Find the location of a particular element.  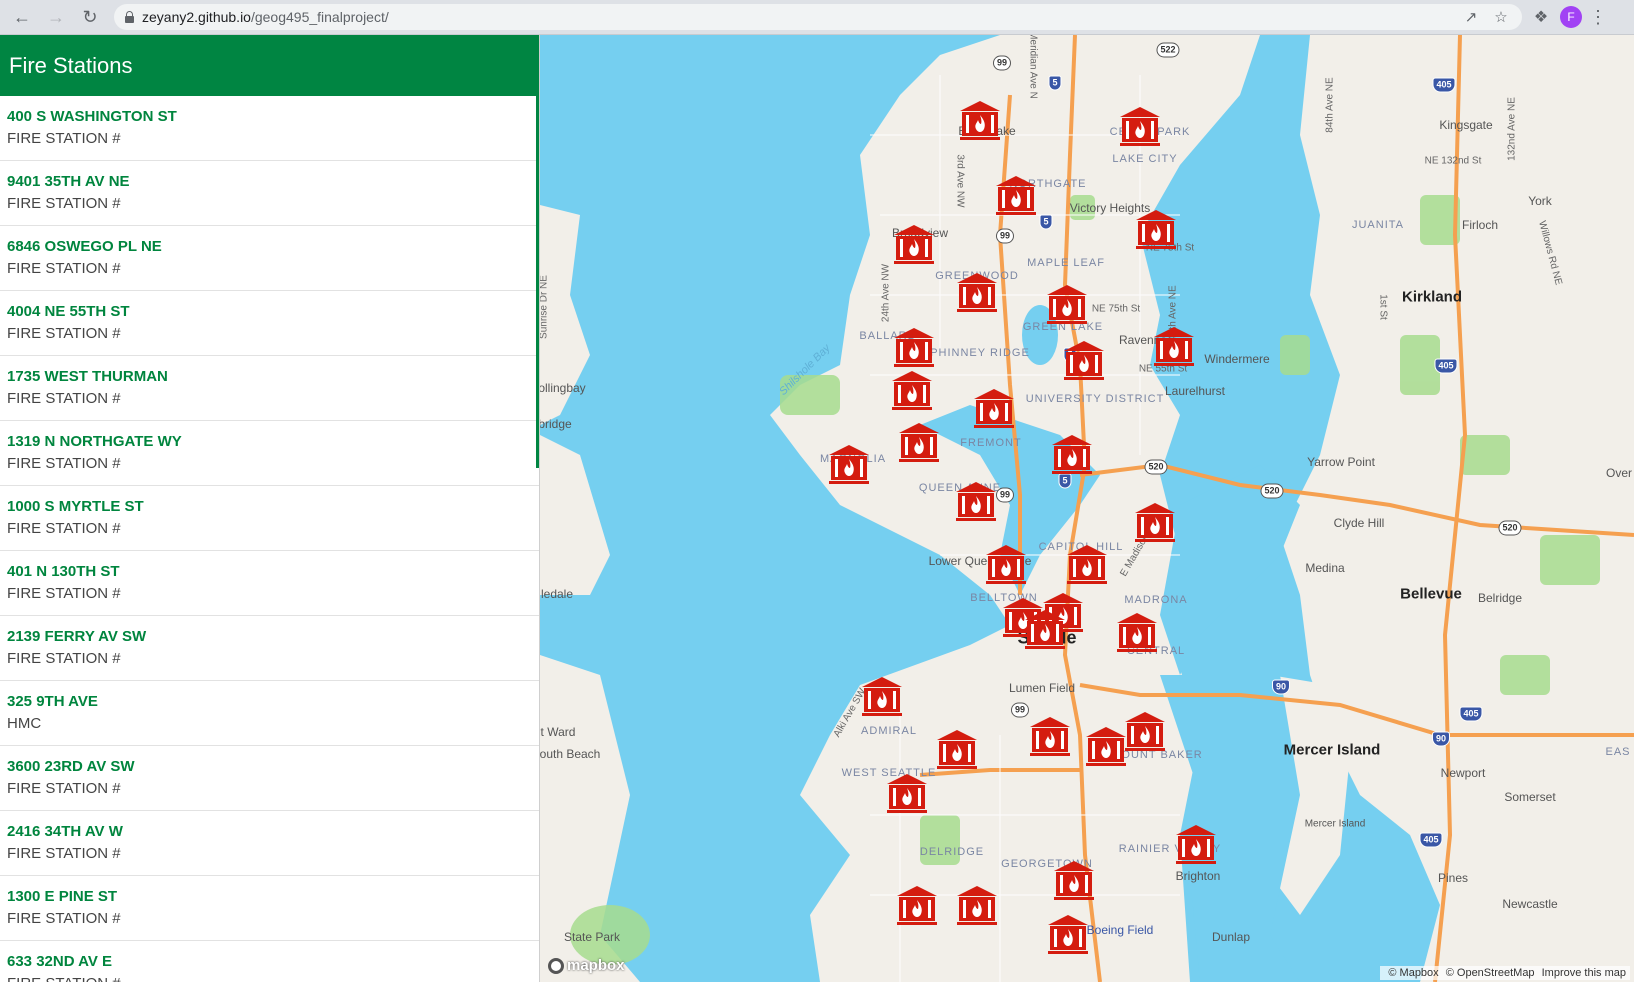

extensions-icon: ❖ is located at coordinates (1541, 17).